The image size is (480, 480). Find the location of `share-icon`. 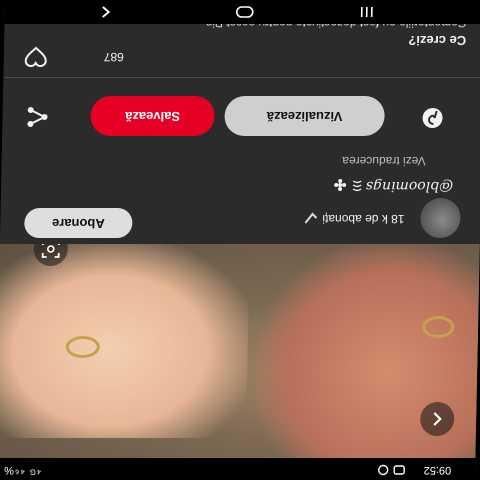

share-icon is located at coordinates (37, 114).